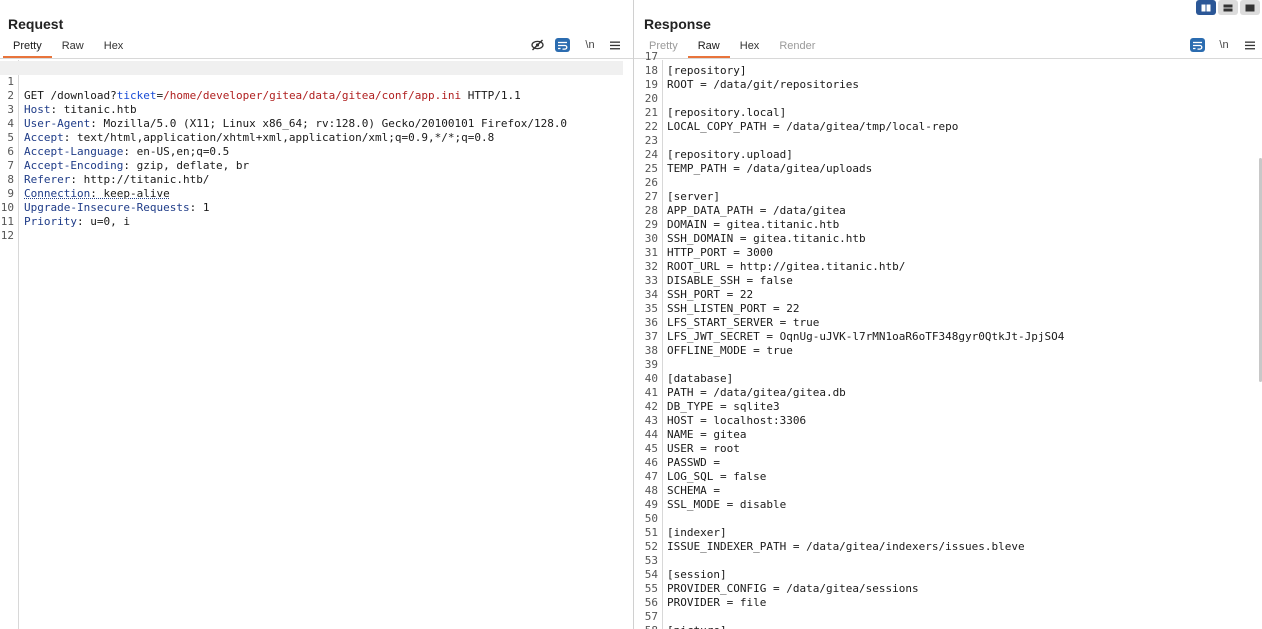  What do you see at coordinates (697, 532) in the screenshot?
I see `response-line-text: [indexer]` at bounding box center [697, 532].